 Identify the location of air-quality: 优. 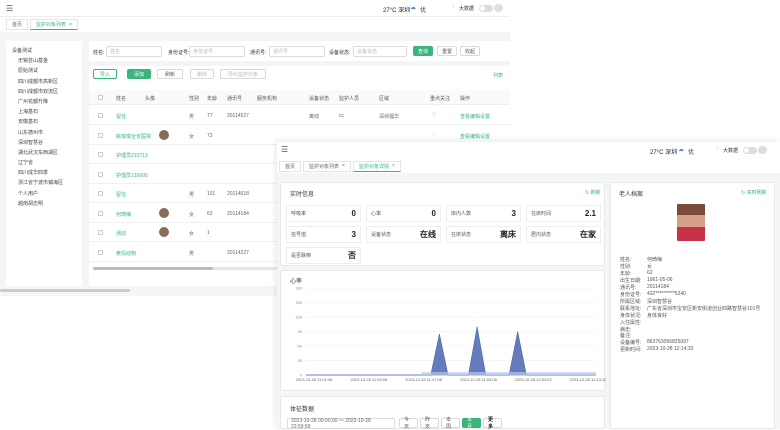
(691, 153).